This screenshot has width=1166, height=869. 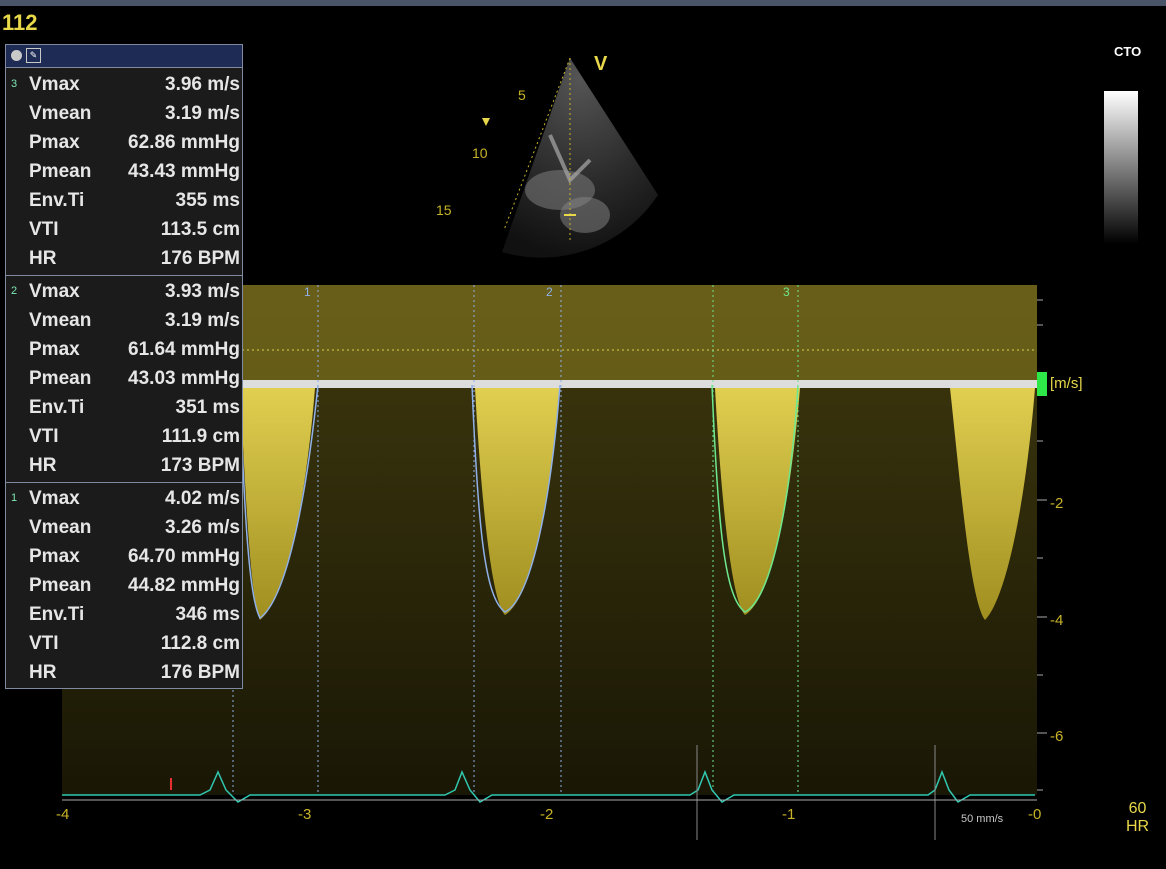 I want to click on measurement-row: Vmean 3.26 m/s, so click(x=124, y=527).